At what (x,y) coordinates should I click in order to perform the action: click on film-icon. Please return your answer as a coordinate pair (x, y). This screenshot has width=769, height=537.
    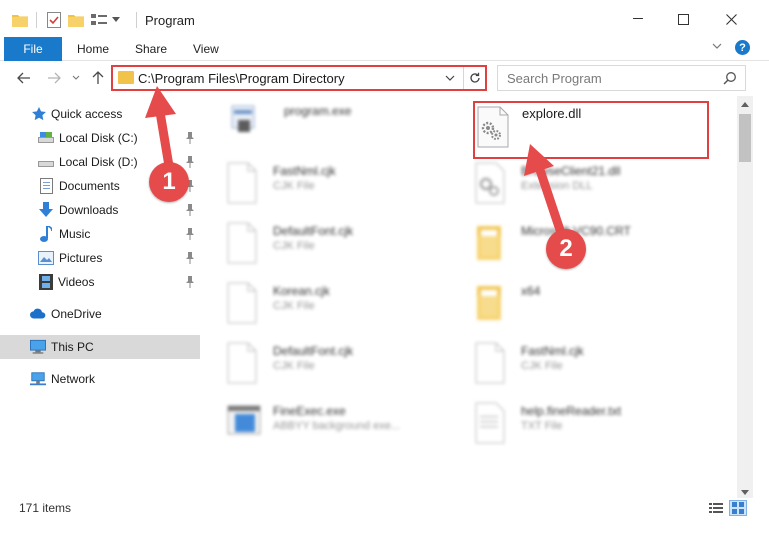
    Looking at the image, I should click on (46, 282).